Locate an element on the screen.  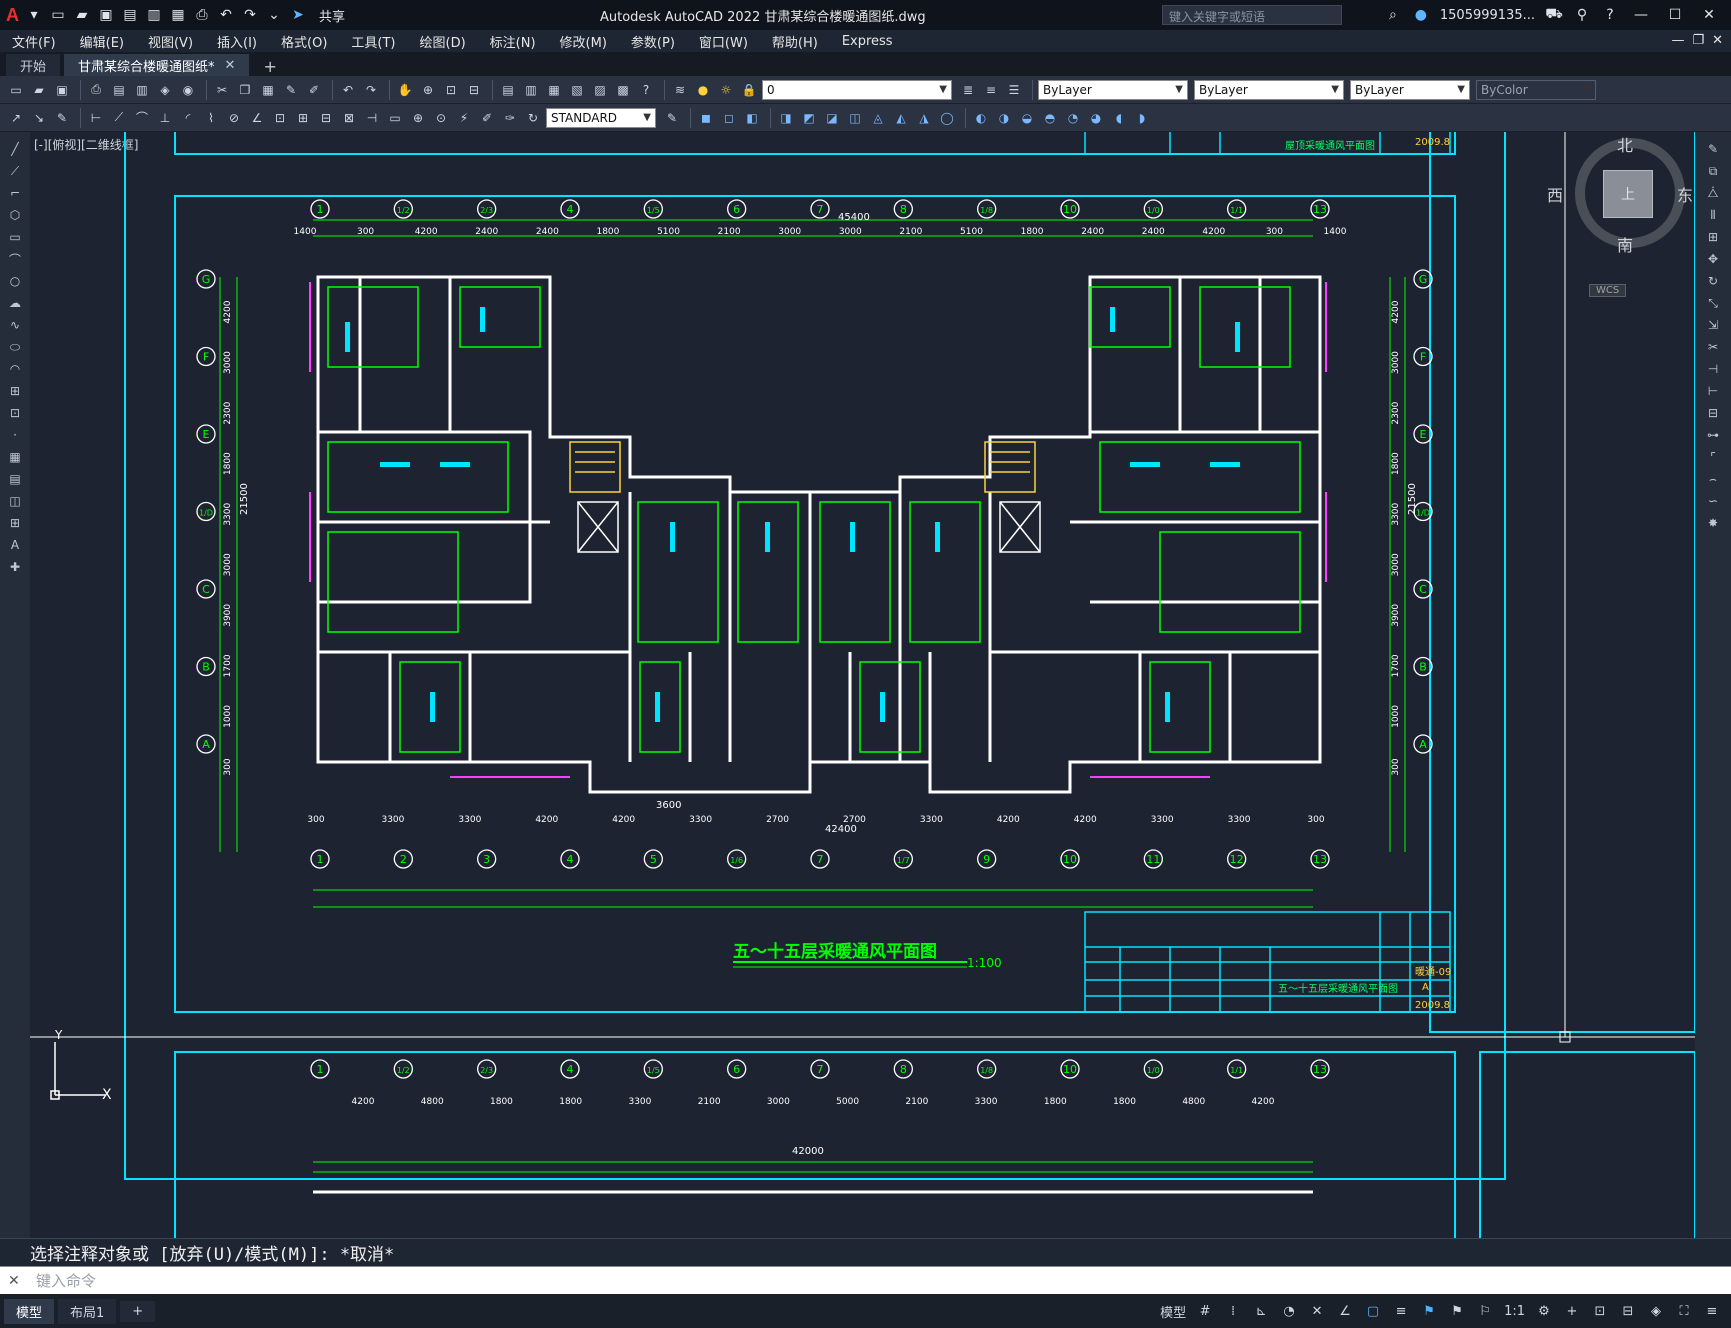
dimension-edit-icon: ✐ is located at coordinates (487, 118).